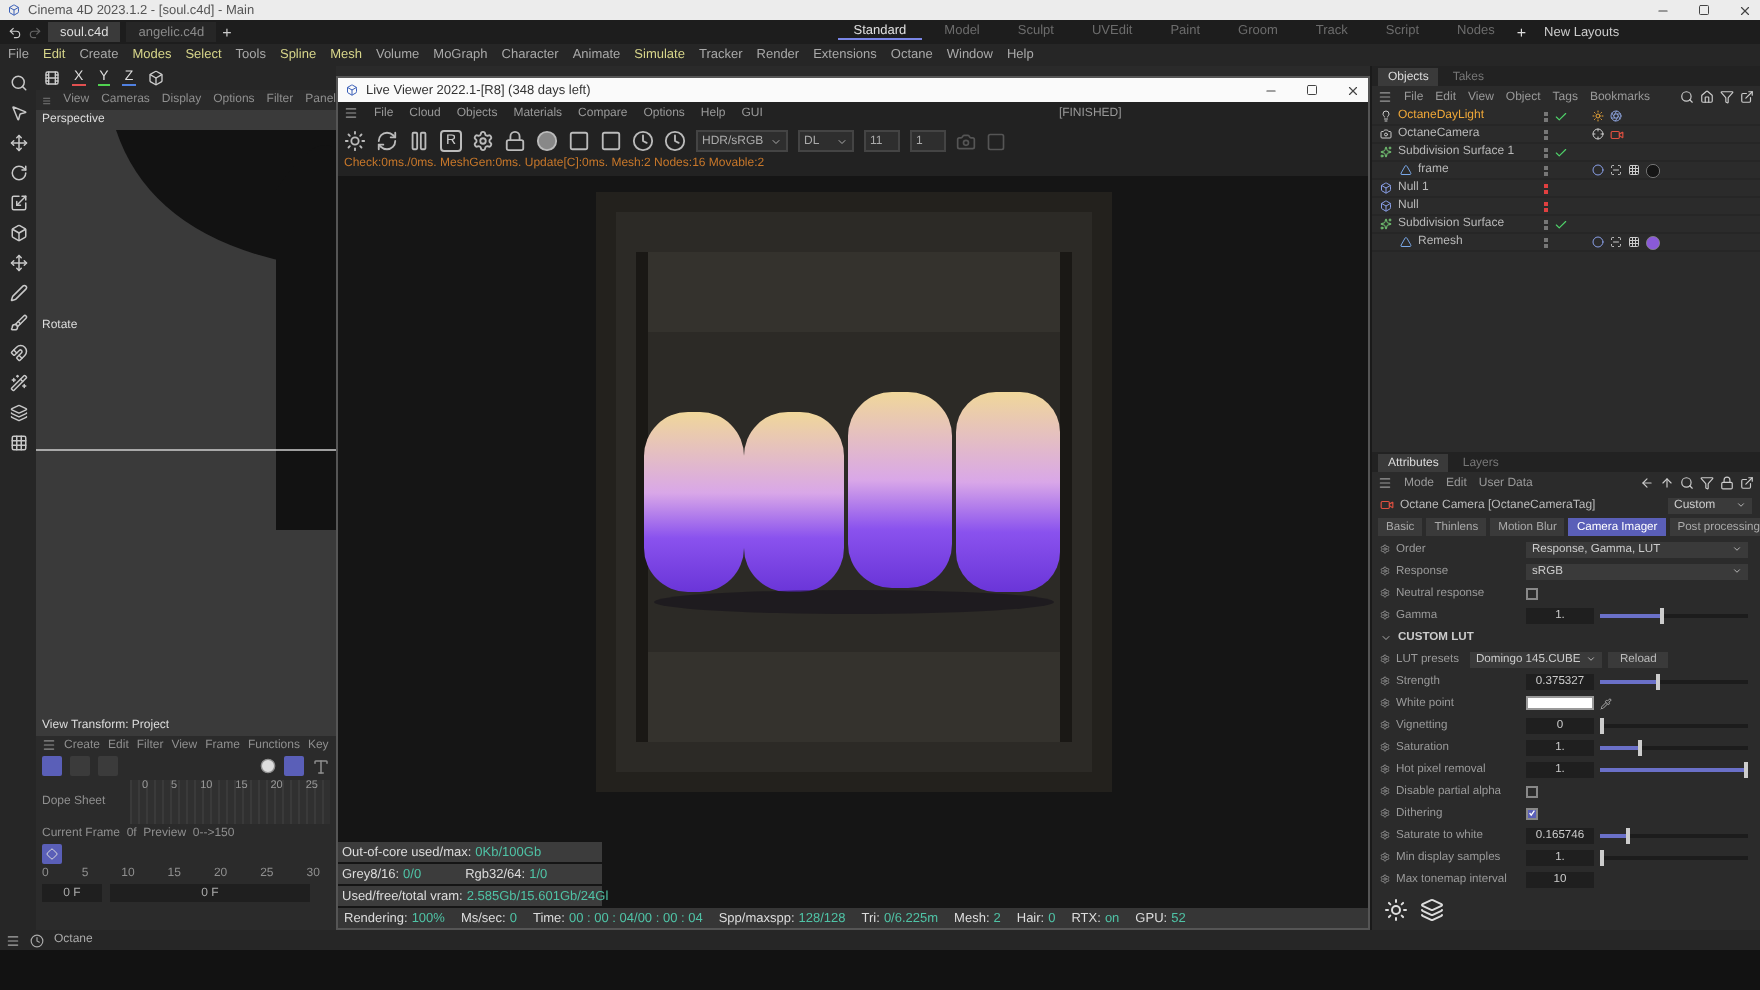  Describe the element at coordinates (15, 32) in the screenshot. I see `undo-icon` at that location.